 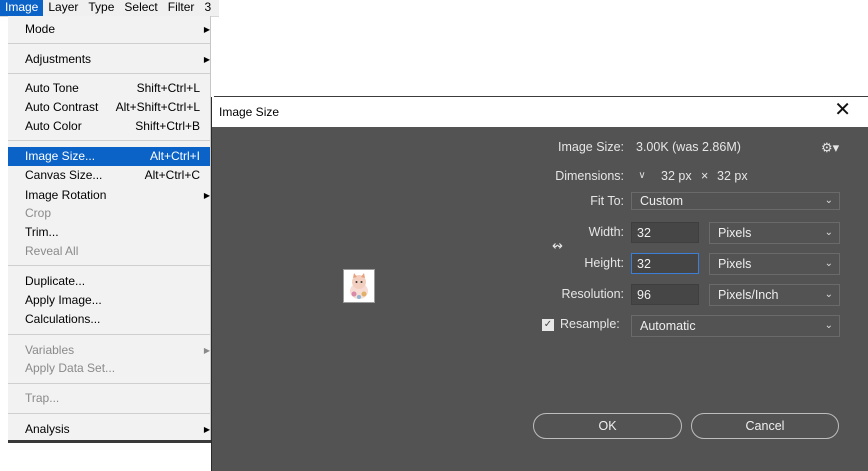 What do you see at coordinates (765, 426) in the screenshot?
I see `cancel-button: Cancel` at bounding box center [765, 426].